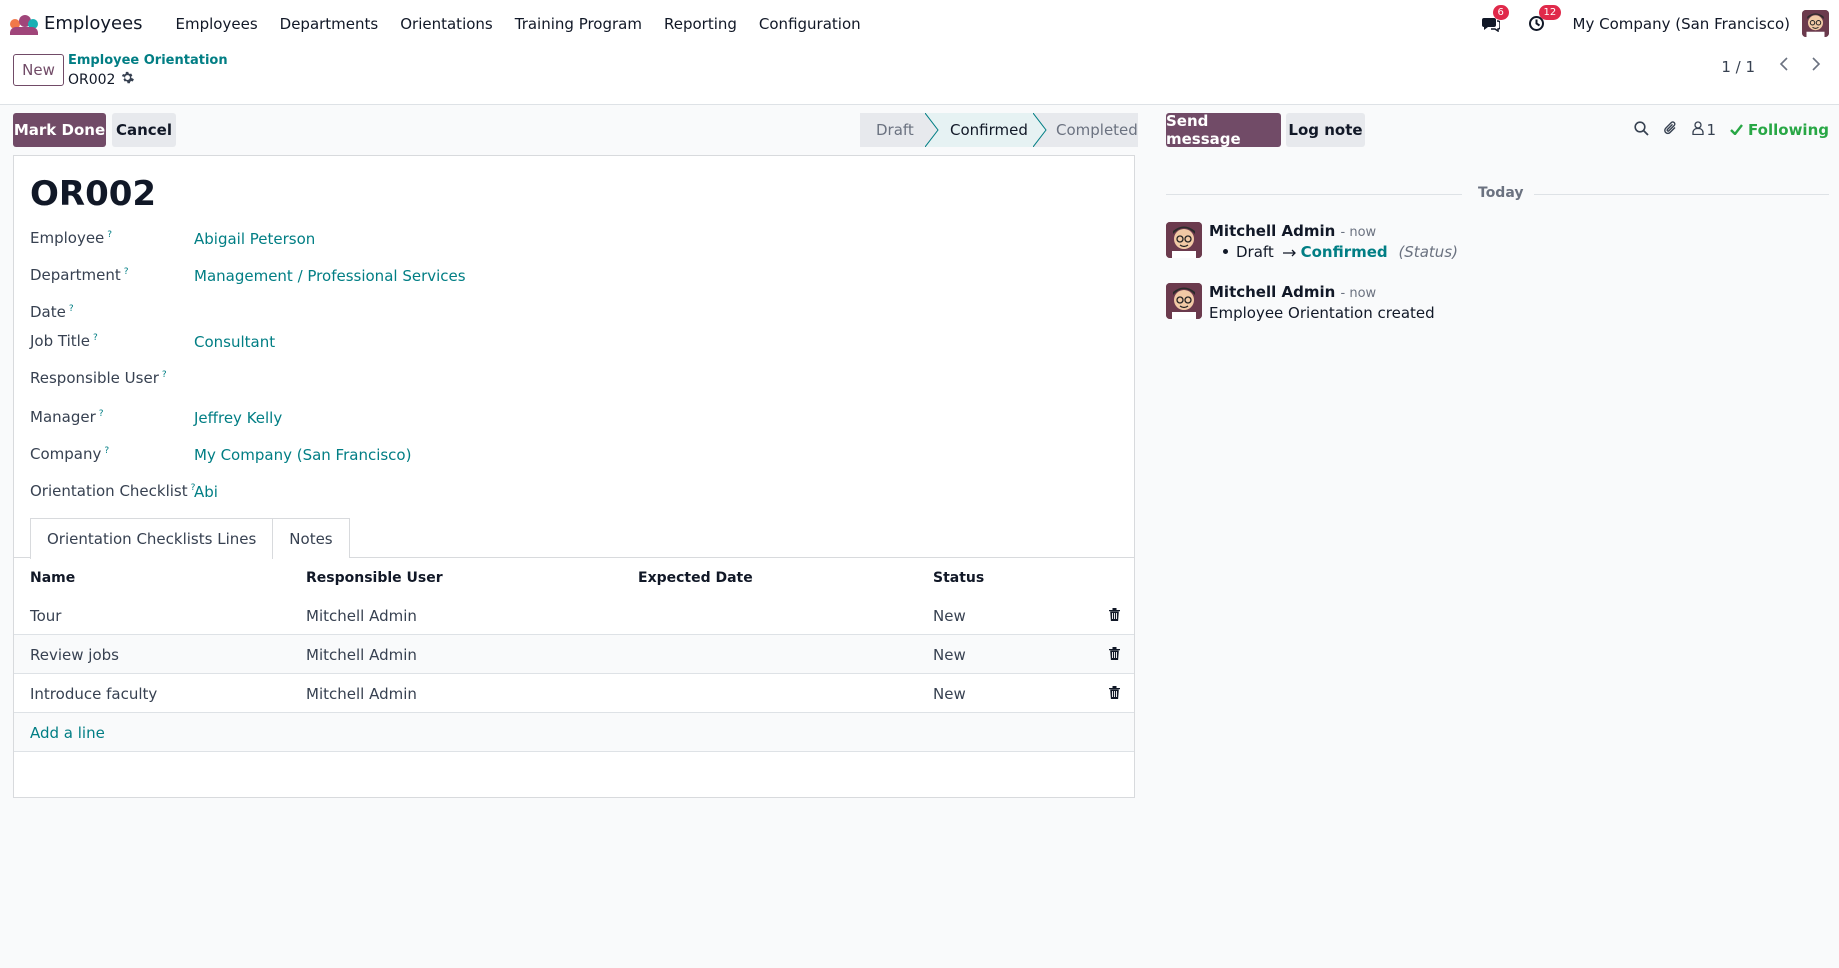 The width and height of the screenshot is (1839, 968). I want to click on stage-draft: Draft, so click(893, 130).